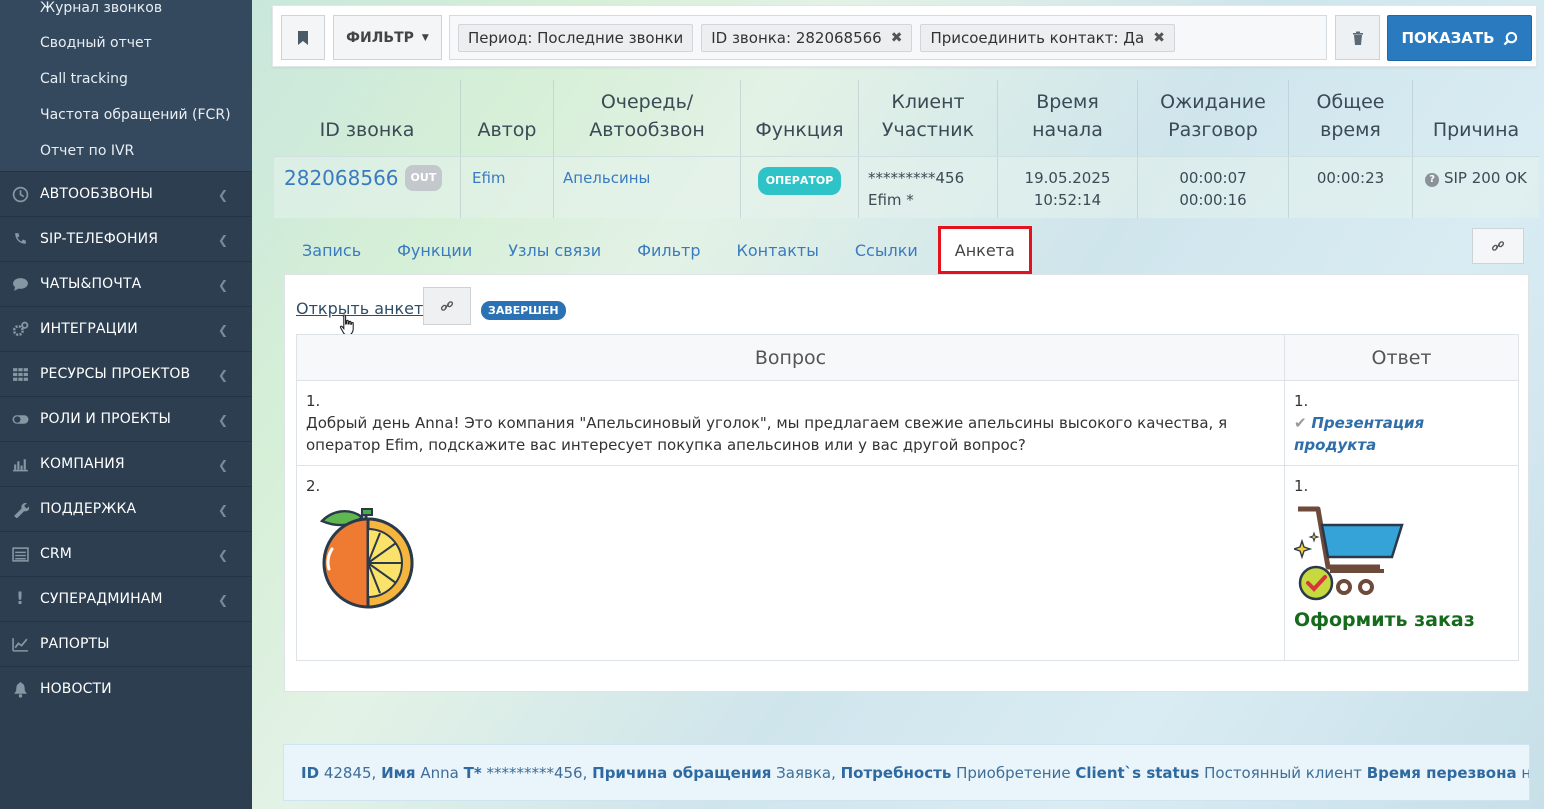 The height and width of the screenshot is (809, 1544). Describe the element at coordinates (1357, 37) in the screenshot. I see `clear-filter-button` at that location.